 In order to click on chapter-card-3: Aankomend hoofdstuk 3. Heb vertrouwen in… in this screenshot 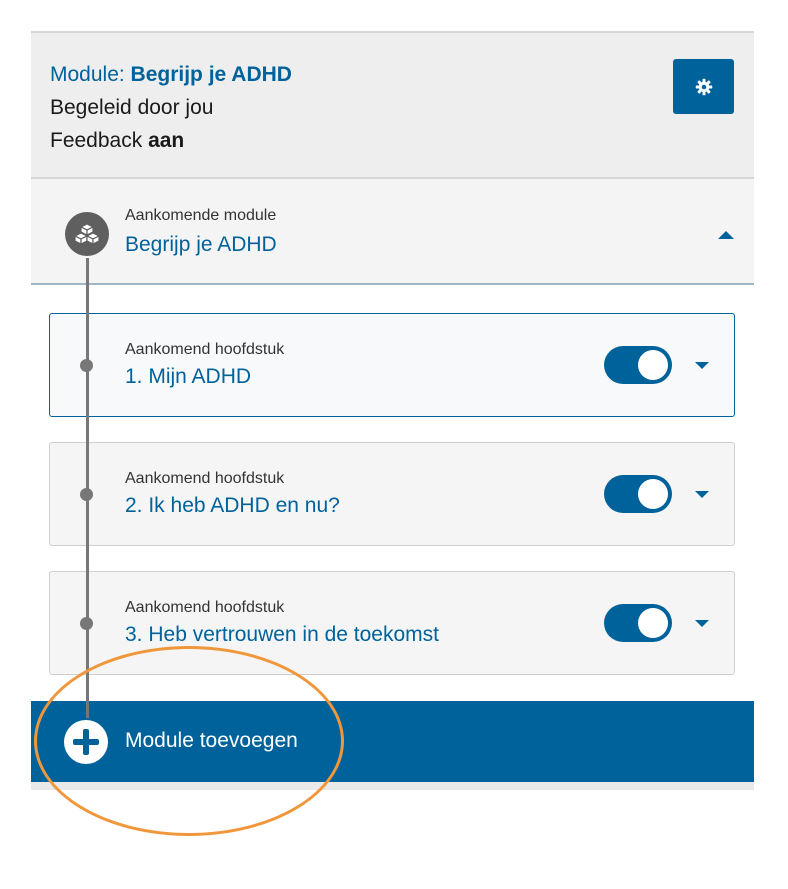, I will do `click(392, 623)`.